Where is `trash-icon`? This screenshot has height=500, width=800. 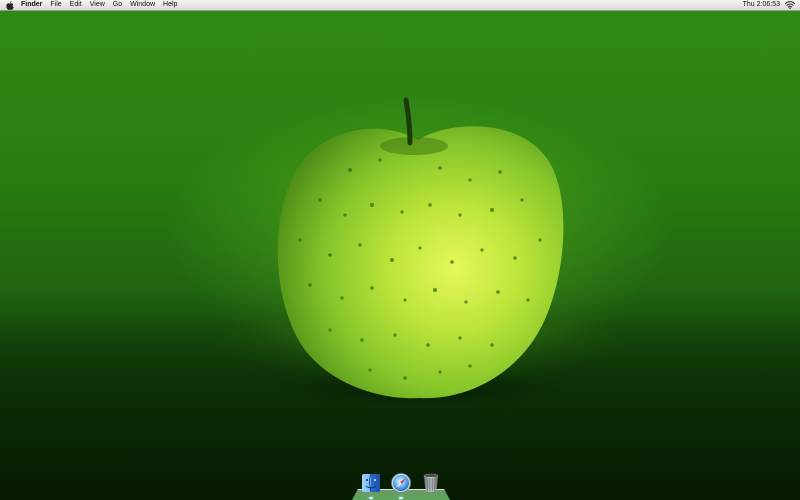
trash-icon is located at coordinates (431, 482).